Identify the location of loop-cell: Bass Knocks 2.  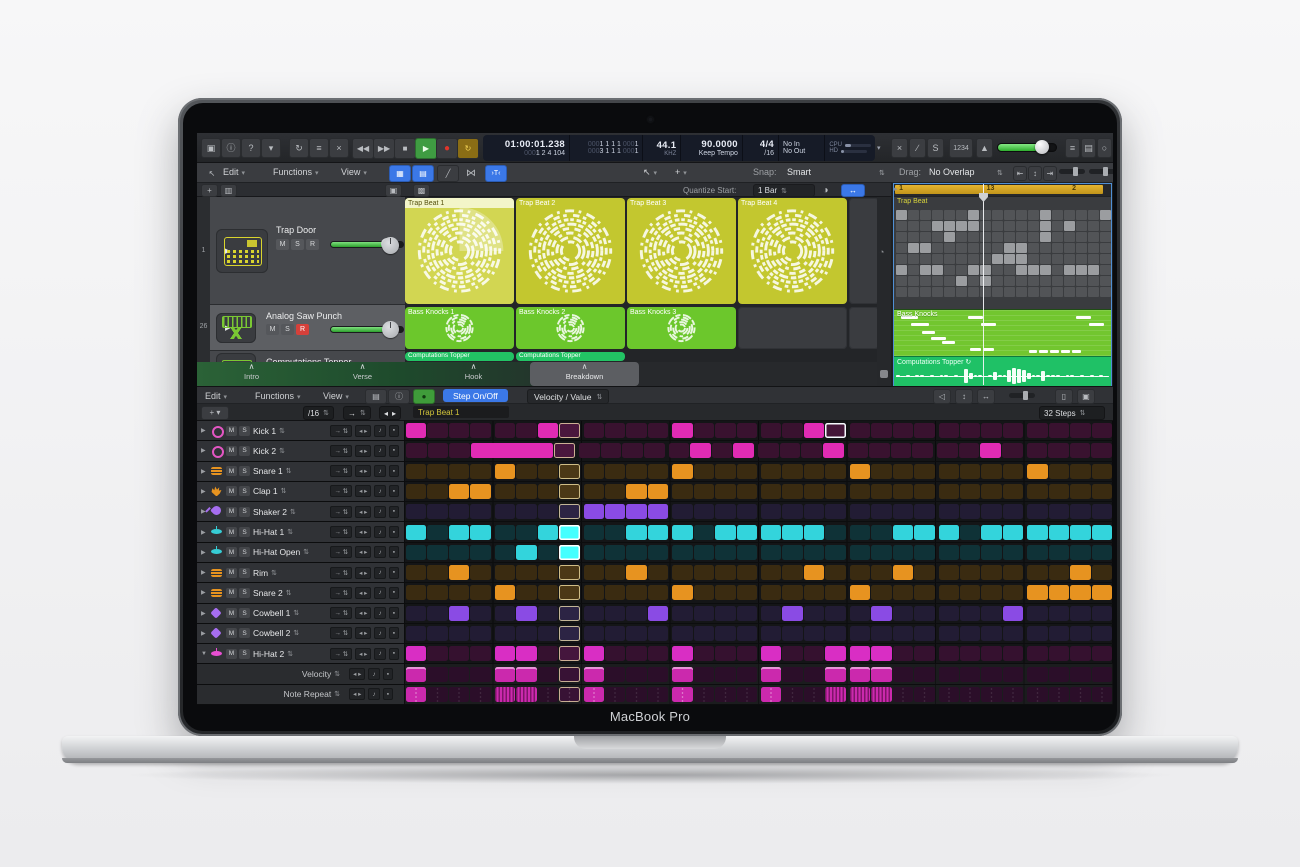
(570, 328).